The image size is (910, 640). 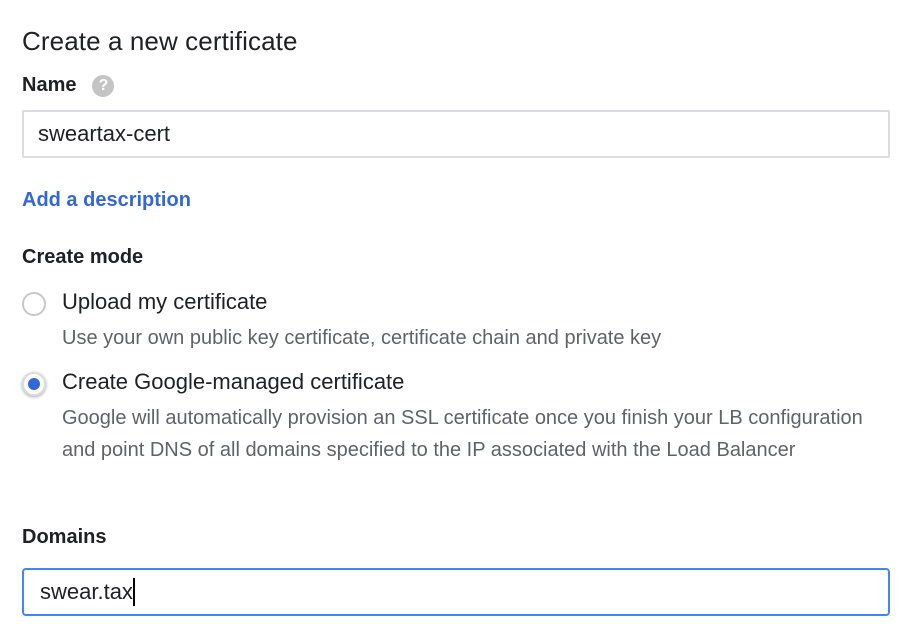 I want to click on upload-option-title: Upload my certificate, so click(x=164, y=302).